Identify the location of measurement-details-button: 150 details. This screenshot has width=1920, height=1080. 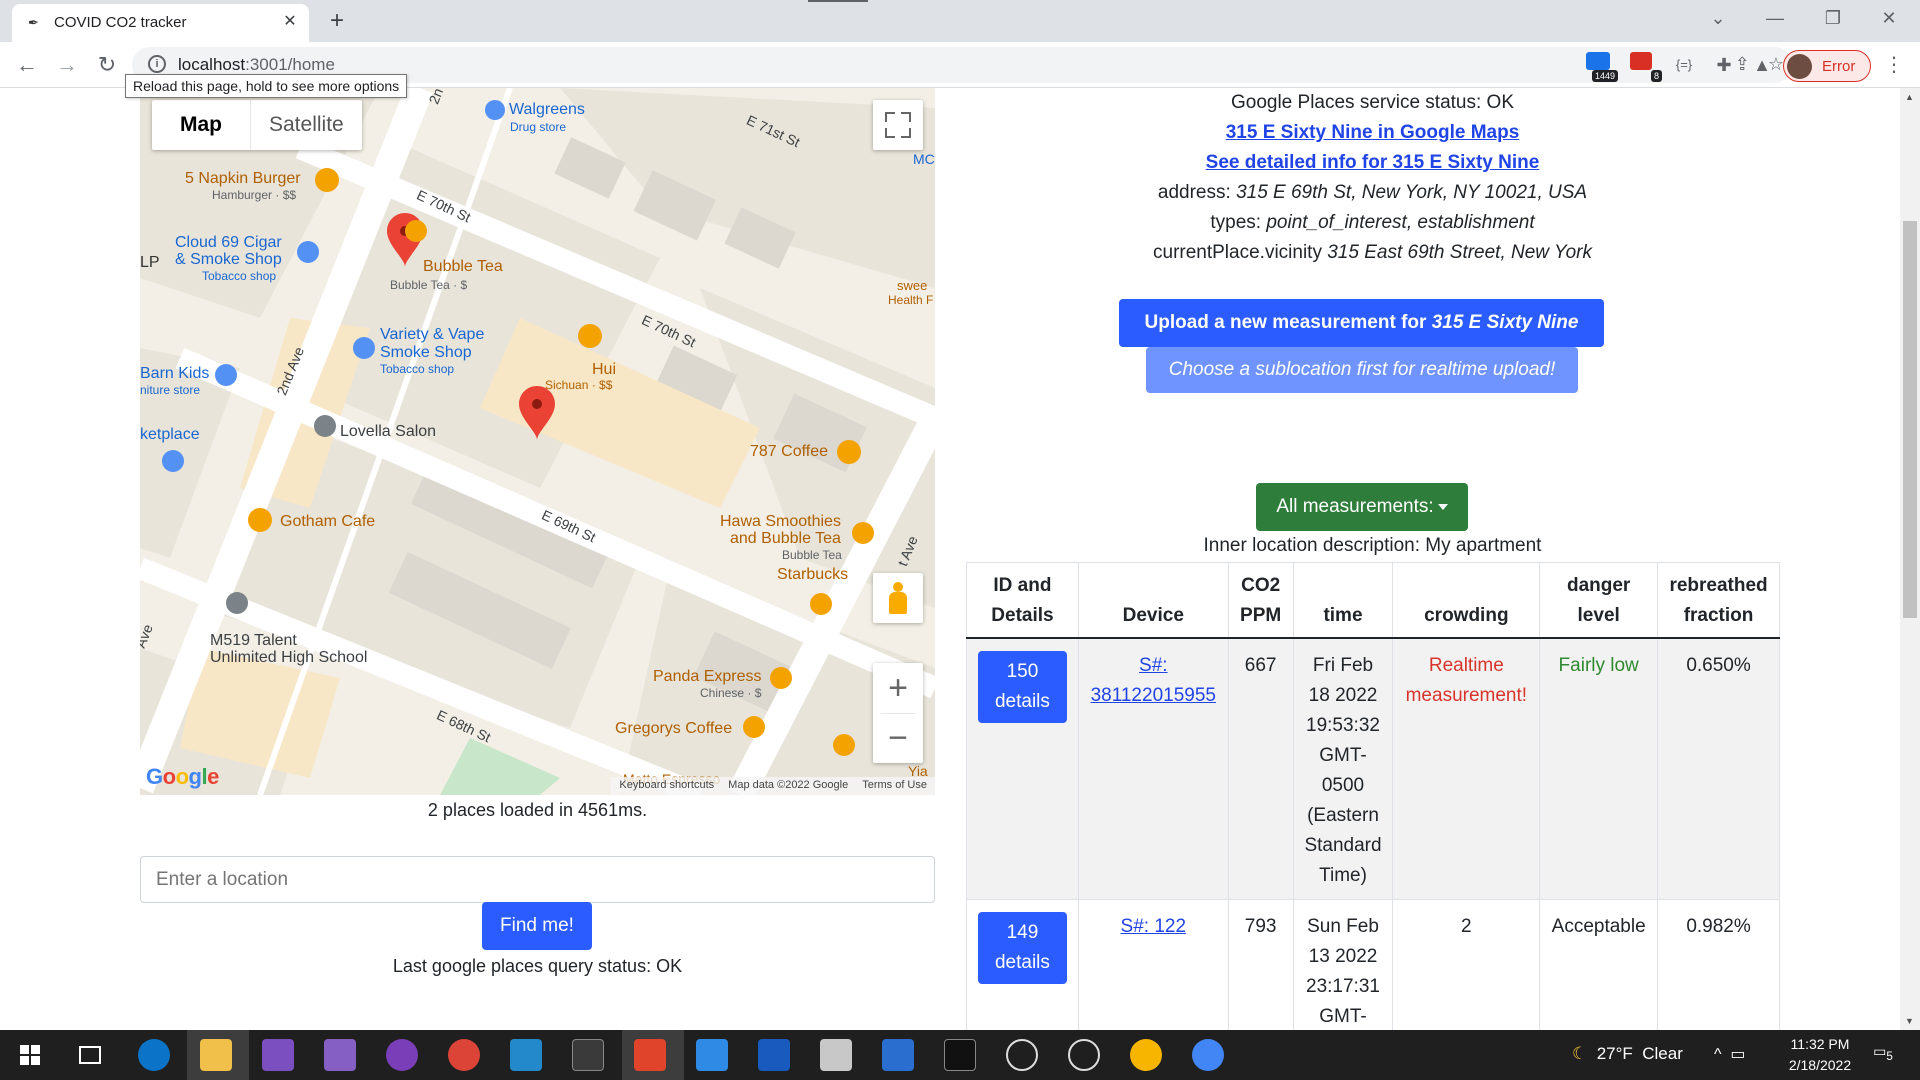
(1022, 687).